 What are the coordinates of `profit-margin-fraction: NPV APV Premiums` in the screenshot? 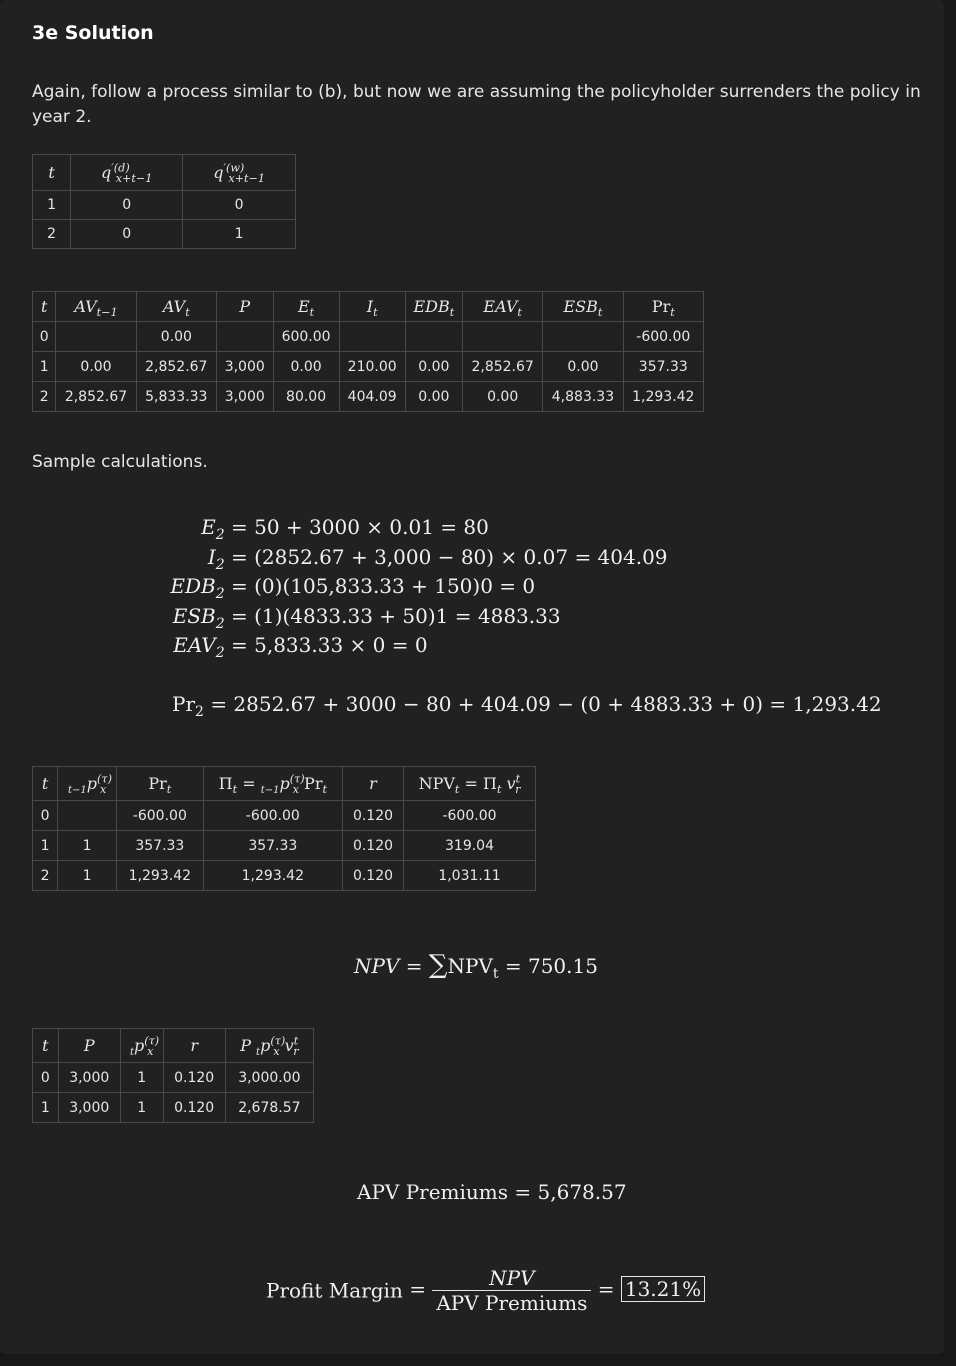 It's located at (512, 1290).